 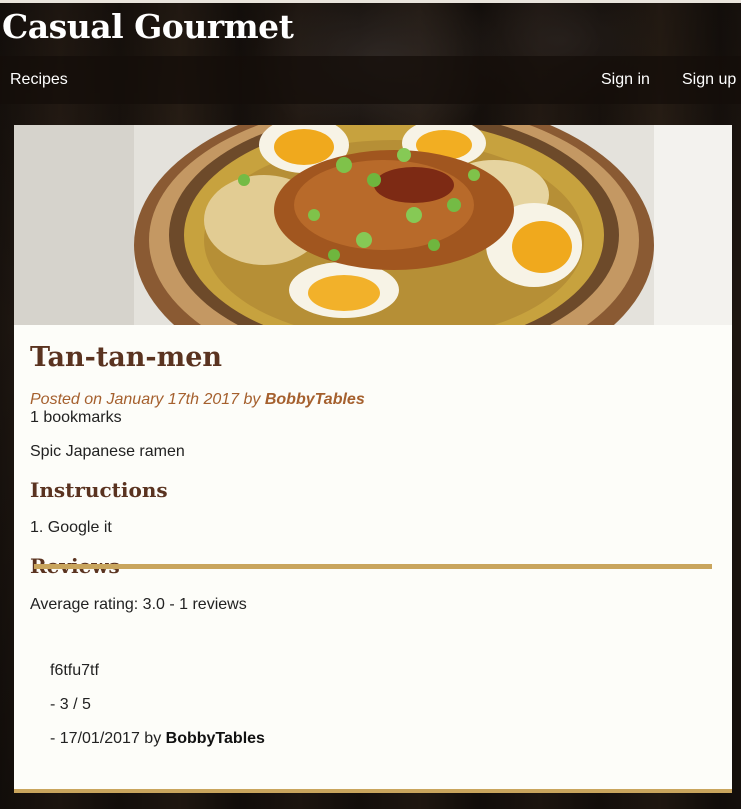 What do you see at coordinates (70, 704) in the screenshot?
I see `review-rating: - 3 / 5` at bounding box center [70, 704].